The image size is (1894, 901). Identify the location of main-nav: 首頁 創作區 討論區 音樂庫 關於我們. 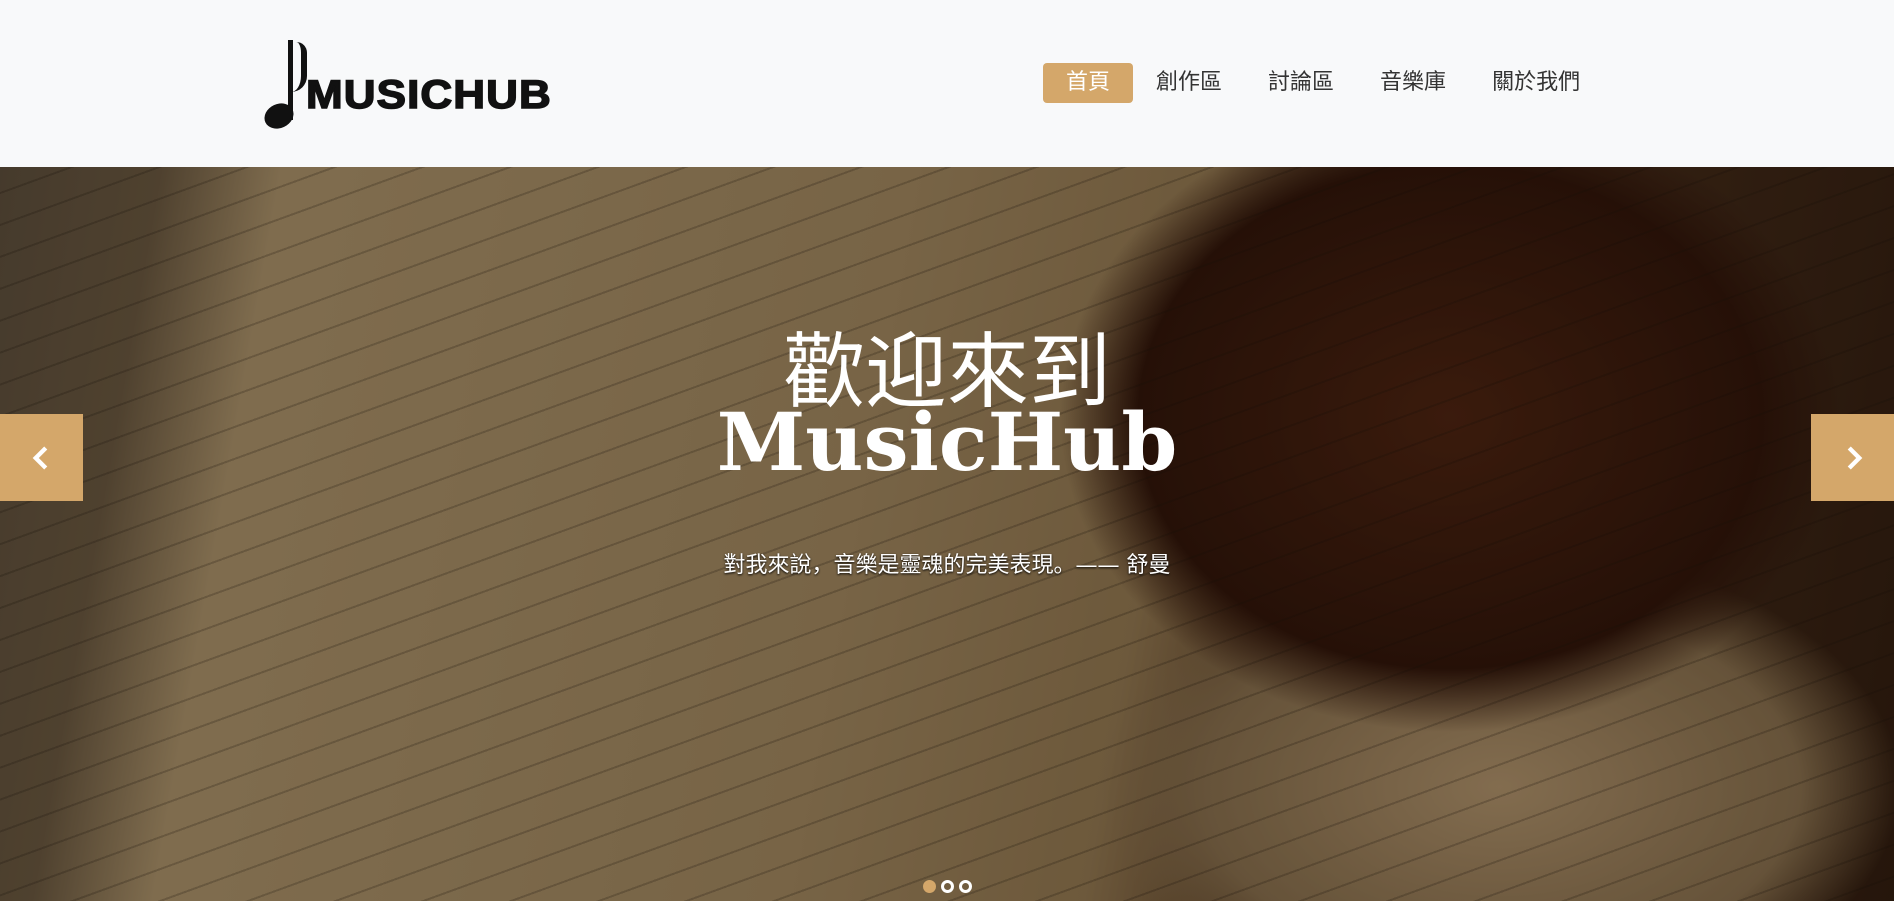
(1323, 83).